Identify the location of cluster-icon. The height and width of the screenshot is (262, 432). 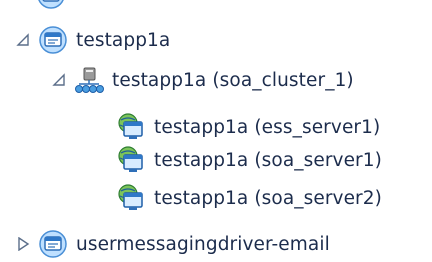
(89, 80).